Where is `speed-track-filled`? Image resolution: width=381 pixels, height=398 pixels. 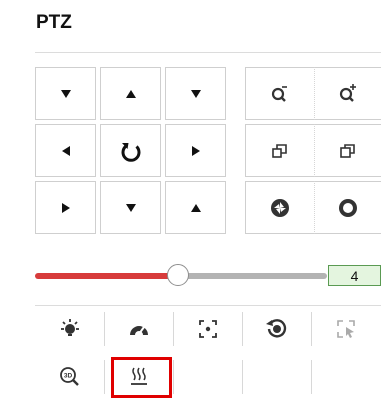
speed-track-filled is located at coordinates (108, 276).